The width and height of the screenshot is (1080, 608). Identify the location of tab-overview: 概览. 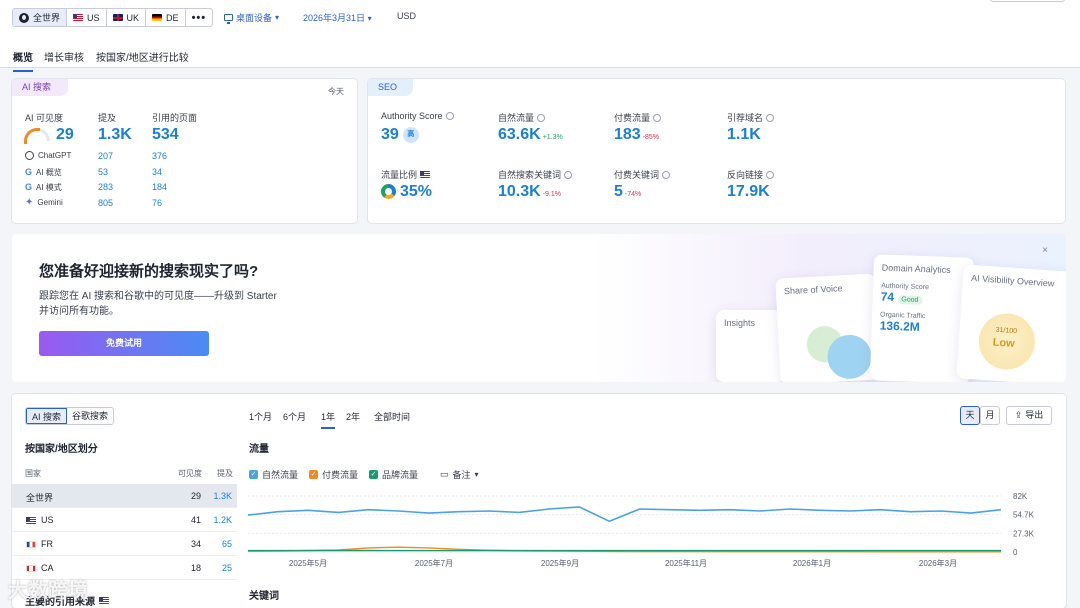
(23, 60).